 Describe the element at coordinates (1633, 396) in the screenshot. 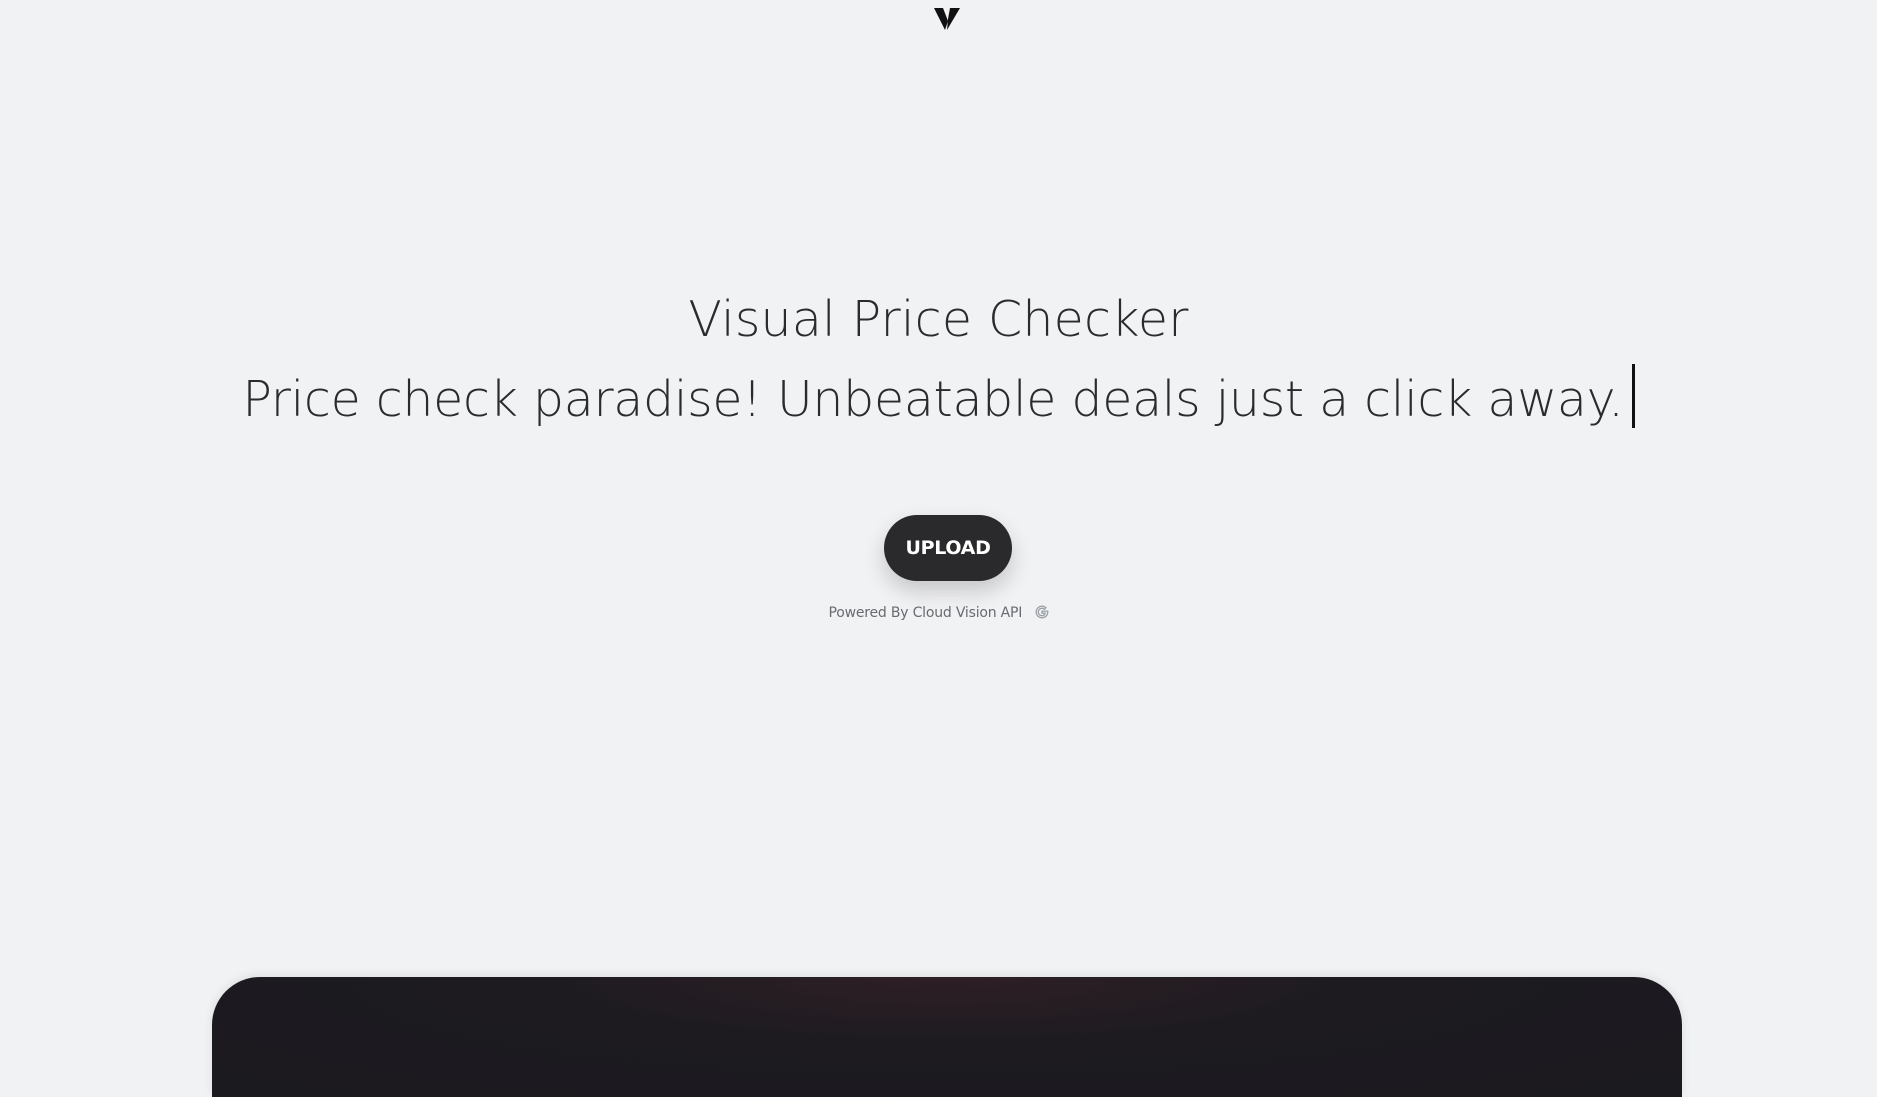

I see `typing-cursor` at that location.